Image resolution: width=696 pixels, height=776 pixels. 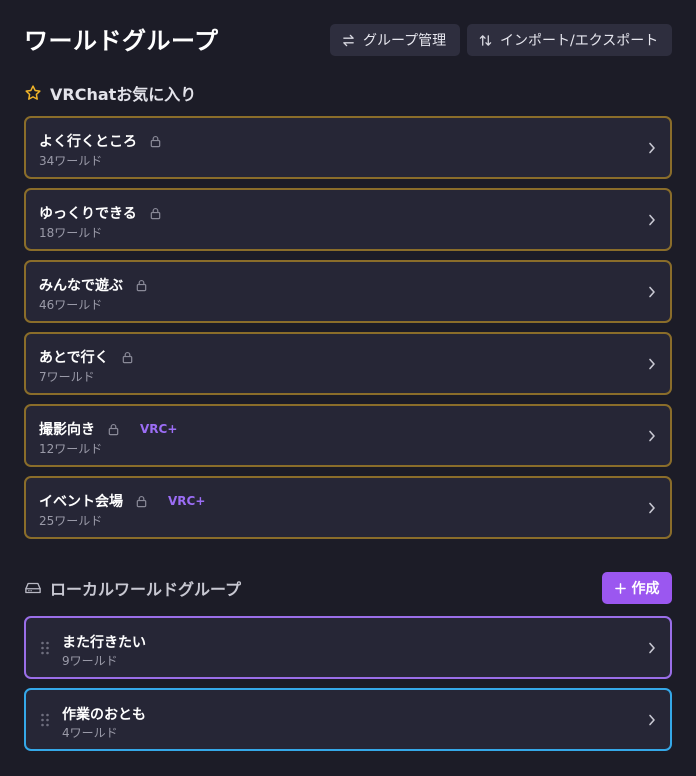 What do you see at coordinates (71, 449) in the screenshot?
I see `group-count: 12ワールド` at bounding box center [71, 449].